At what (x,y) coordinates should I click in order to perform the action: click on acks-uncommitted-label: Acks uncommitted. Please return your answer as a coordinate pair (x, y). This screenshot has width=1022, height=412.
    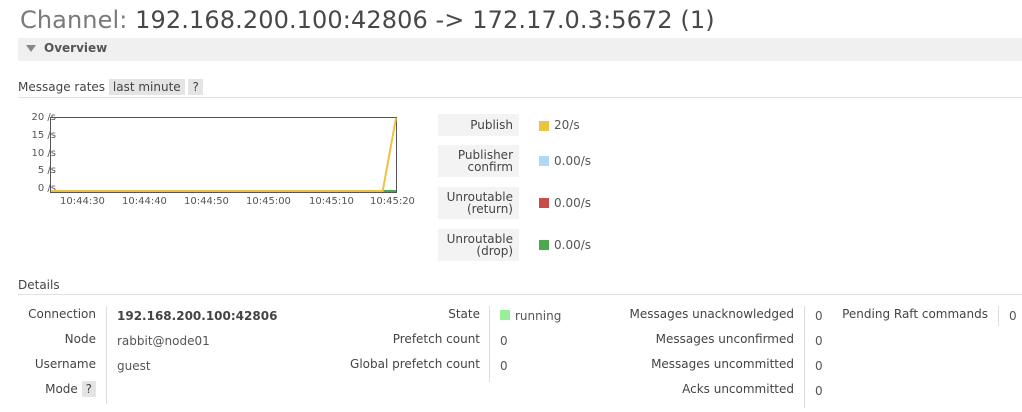
    Looking at the image, I should click on (738, 389).